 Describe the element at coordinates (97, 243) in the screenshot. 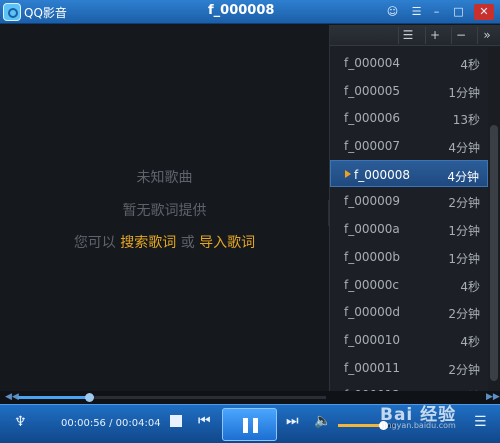

I see `lyric-prefix: 您可以` at that location.